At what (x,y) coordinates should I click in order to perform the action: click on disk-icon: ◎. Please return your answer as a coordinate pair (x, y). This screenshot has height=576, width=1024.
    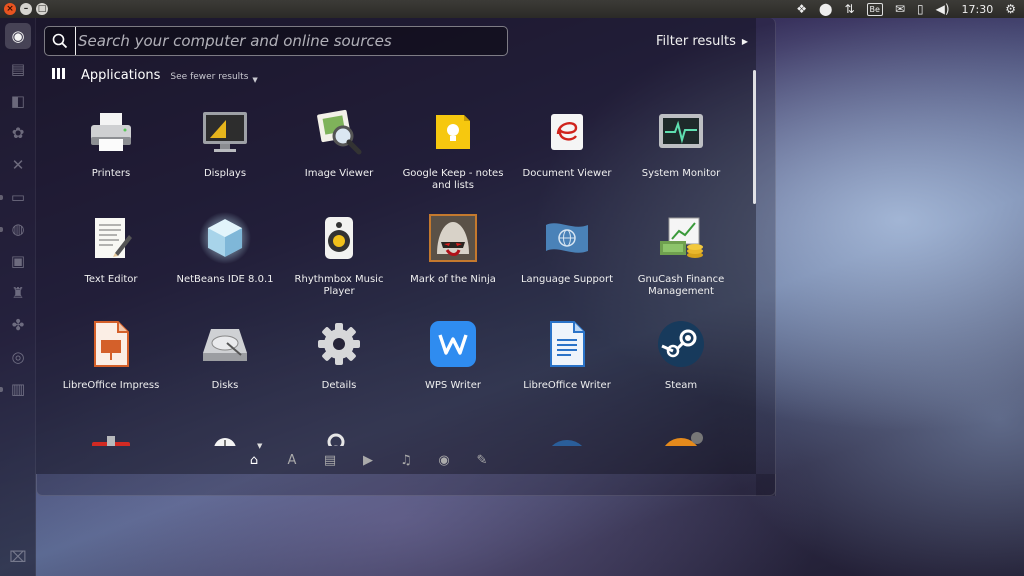
    Looking at the image, I should click on (18, 357).